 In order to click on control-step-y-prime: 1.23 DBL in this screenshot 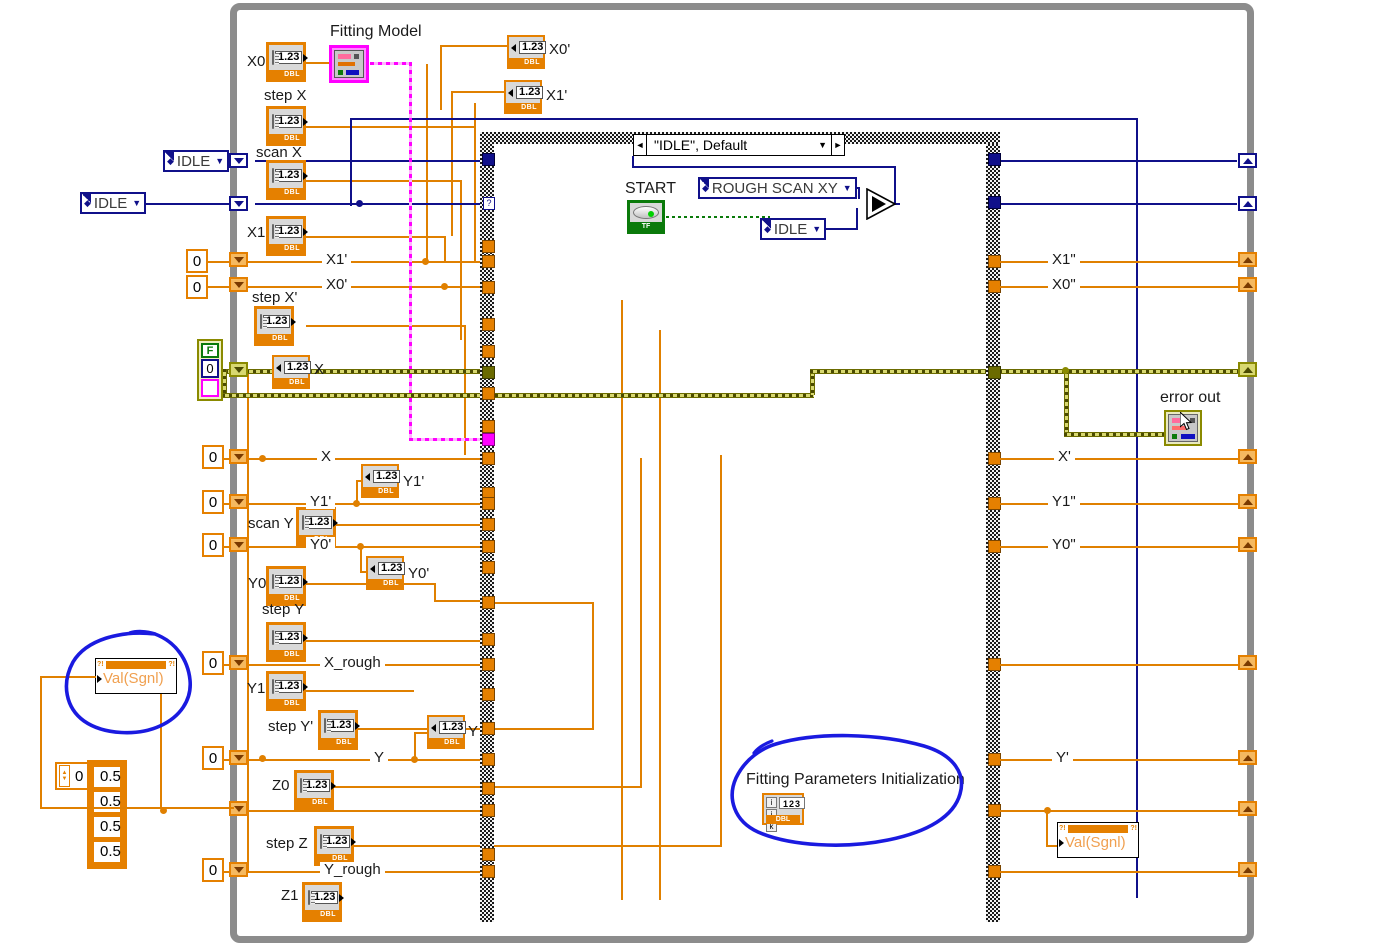, I will do `click(339, 730)`.